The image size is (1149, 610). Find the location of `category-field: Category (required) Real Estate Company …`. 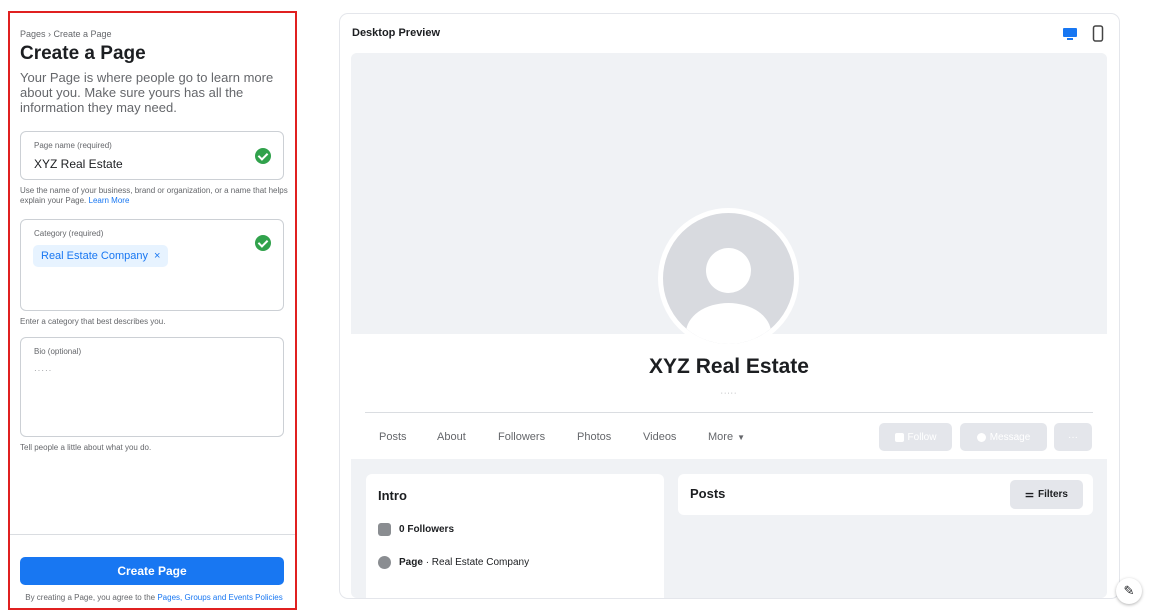

category-field: Category (required) Real Estate Company … is located at coordinates (152, 265).